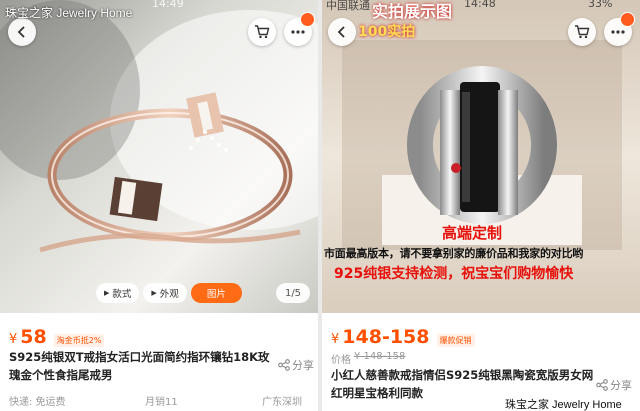  I want to click on promo-tag: 爆款促销, so click(455, 340).